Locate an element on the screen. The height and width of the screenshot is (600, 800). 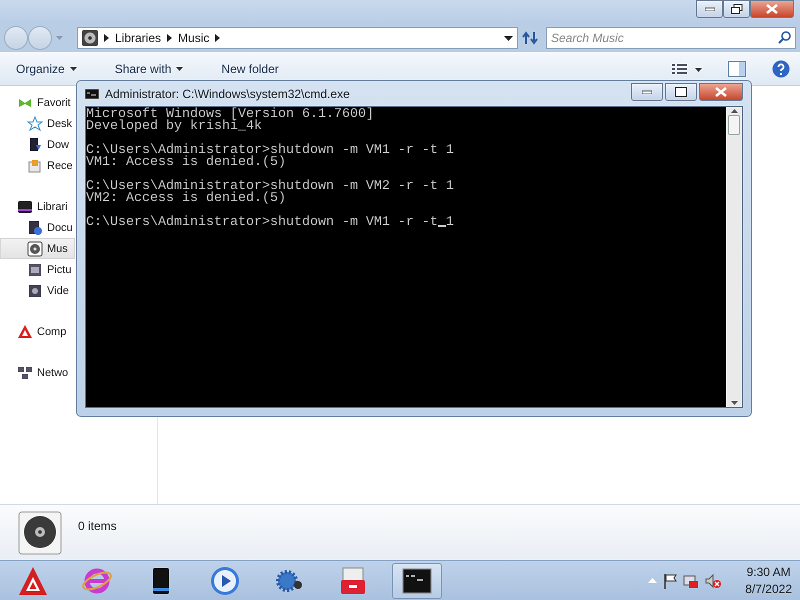
breadcrumb-item: Libraries is located at coordinates (138, 38).